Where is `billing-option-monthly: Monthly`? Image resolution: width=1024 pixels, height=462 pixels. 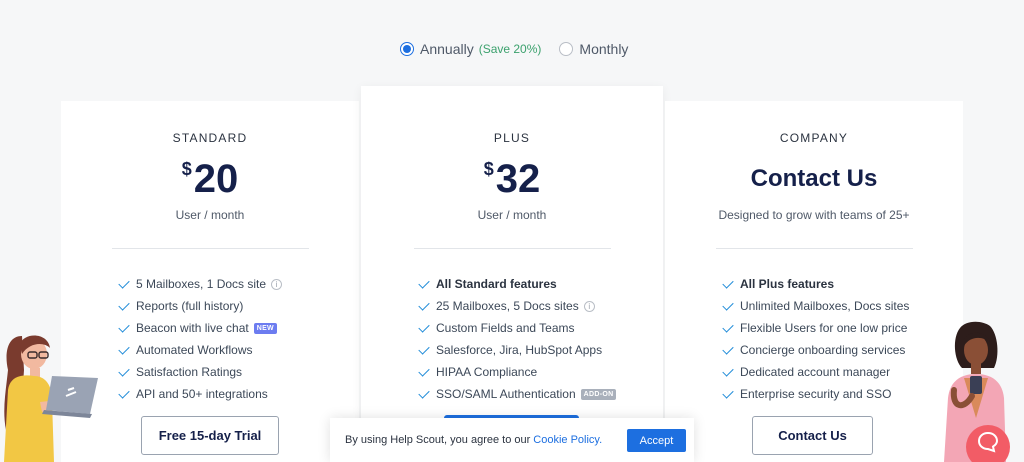
billing-option-monthly: Monthly is located at coordinates (593, 49).